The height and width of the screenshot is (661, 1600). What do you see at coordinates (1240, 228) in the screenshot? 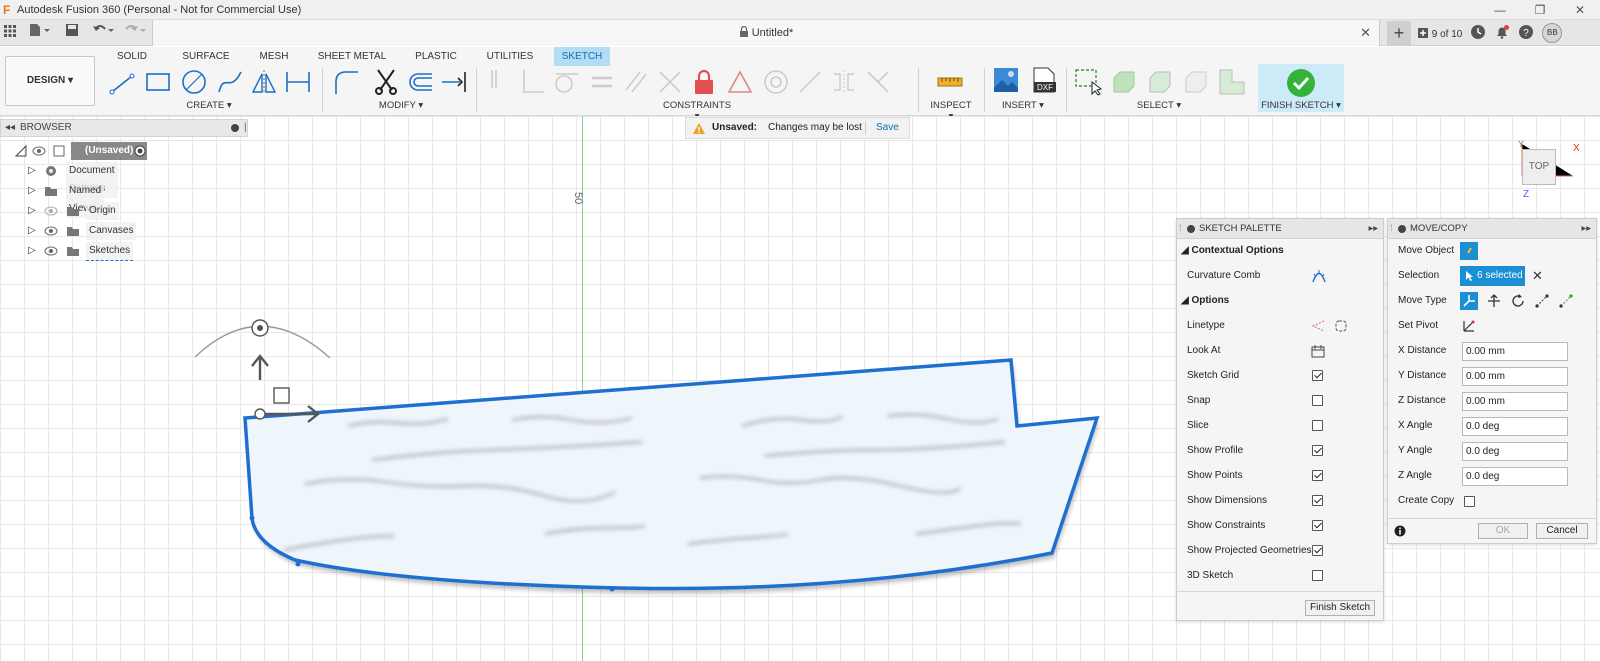
I see `sketch-palette-title: SKETCH PALETTE` at bounding box center [1240, 228].